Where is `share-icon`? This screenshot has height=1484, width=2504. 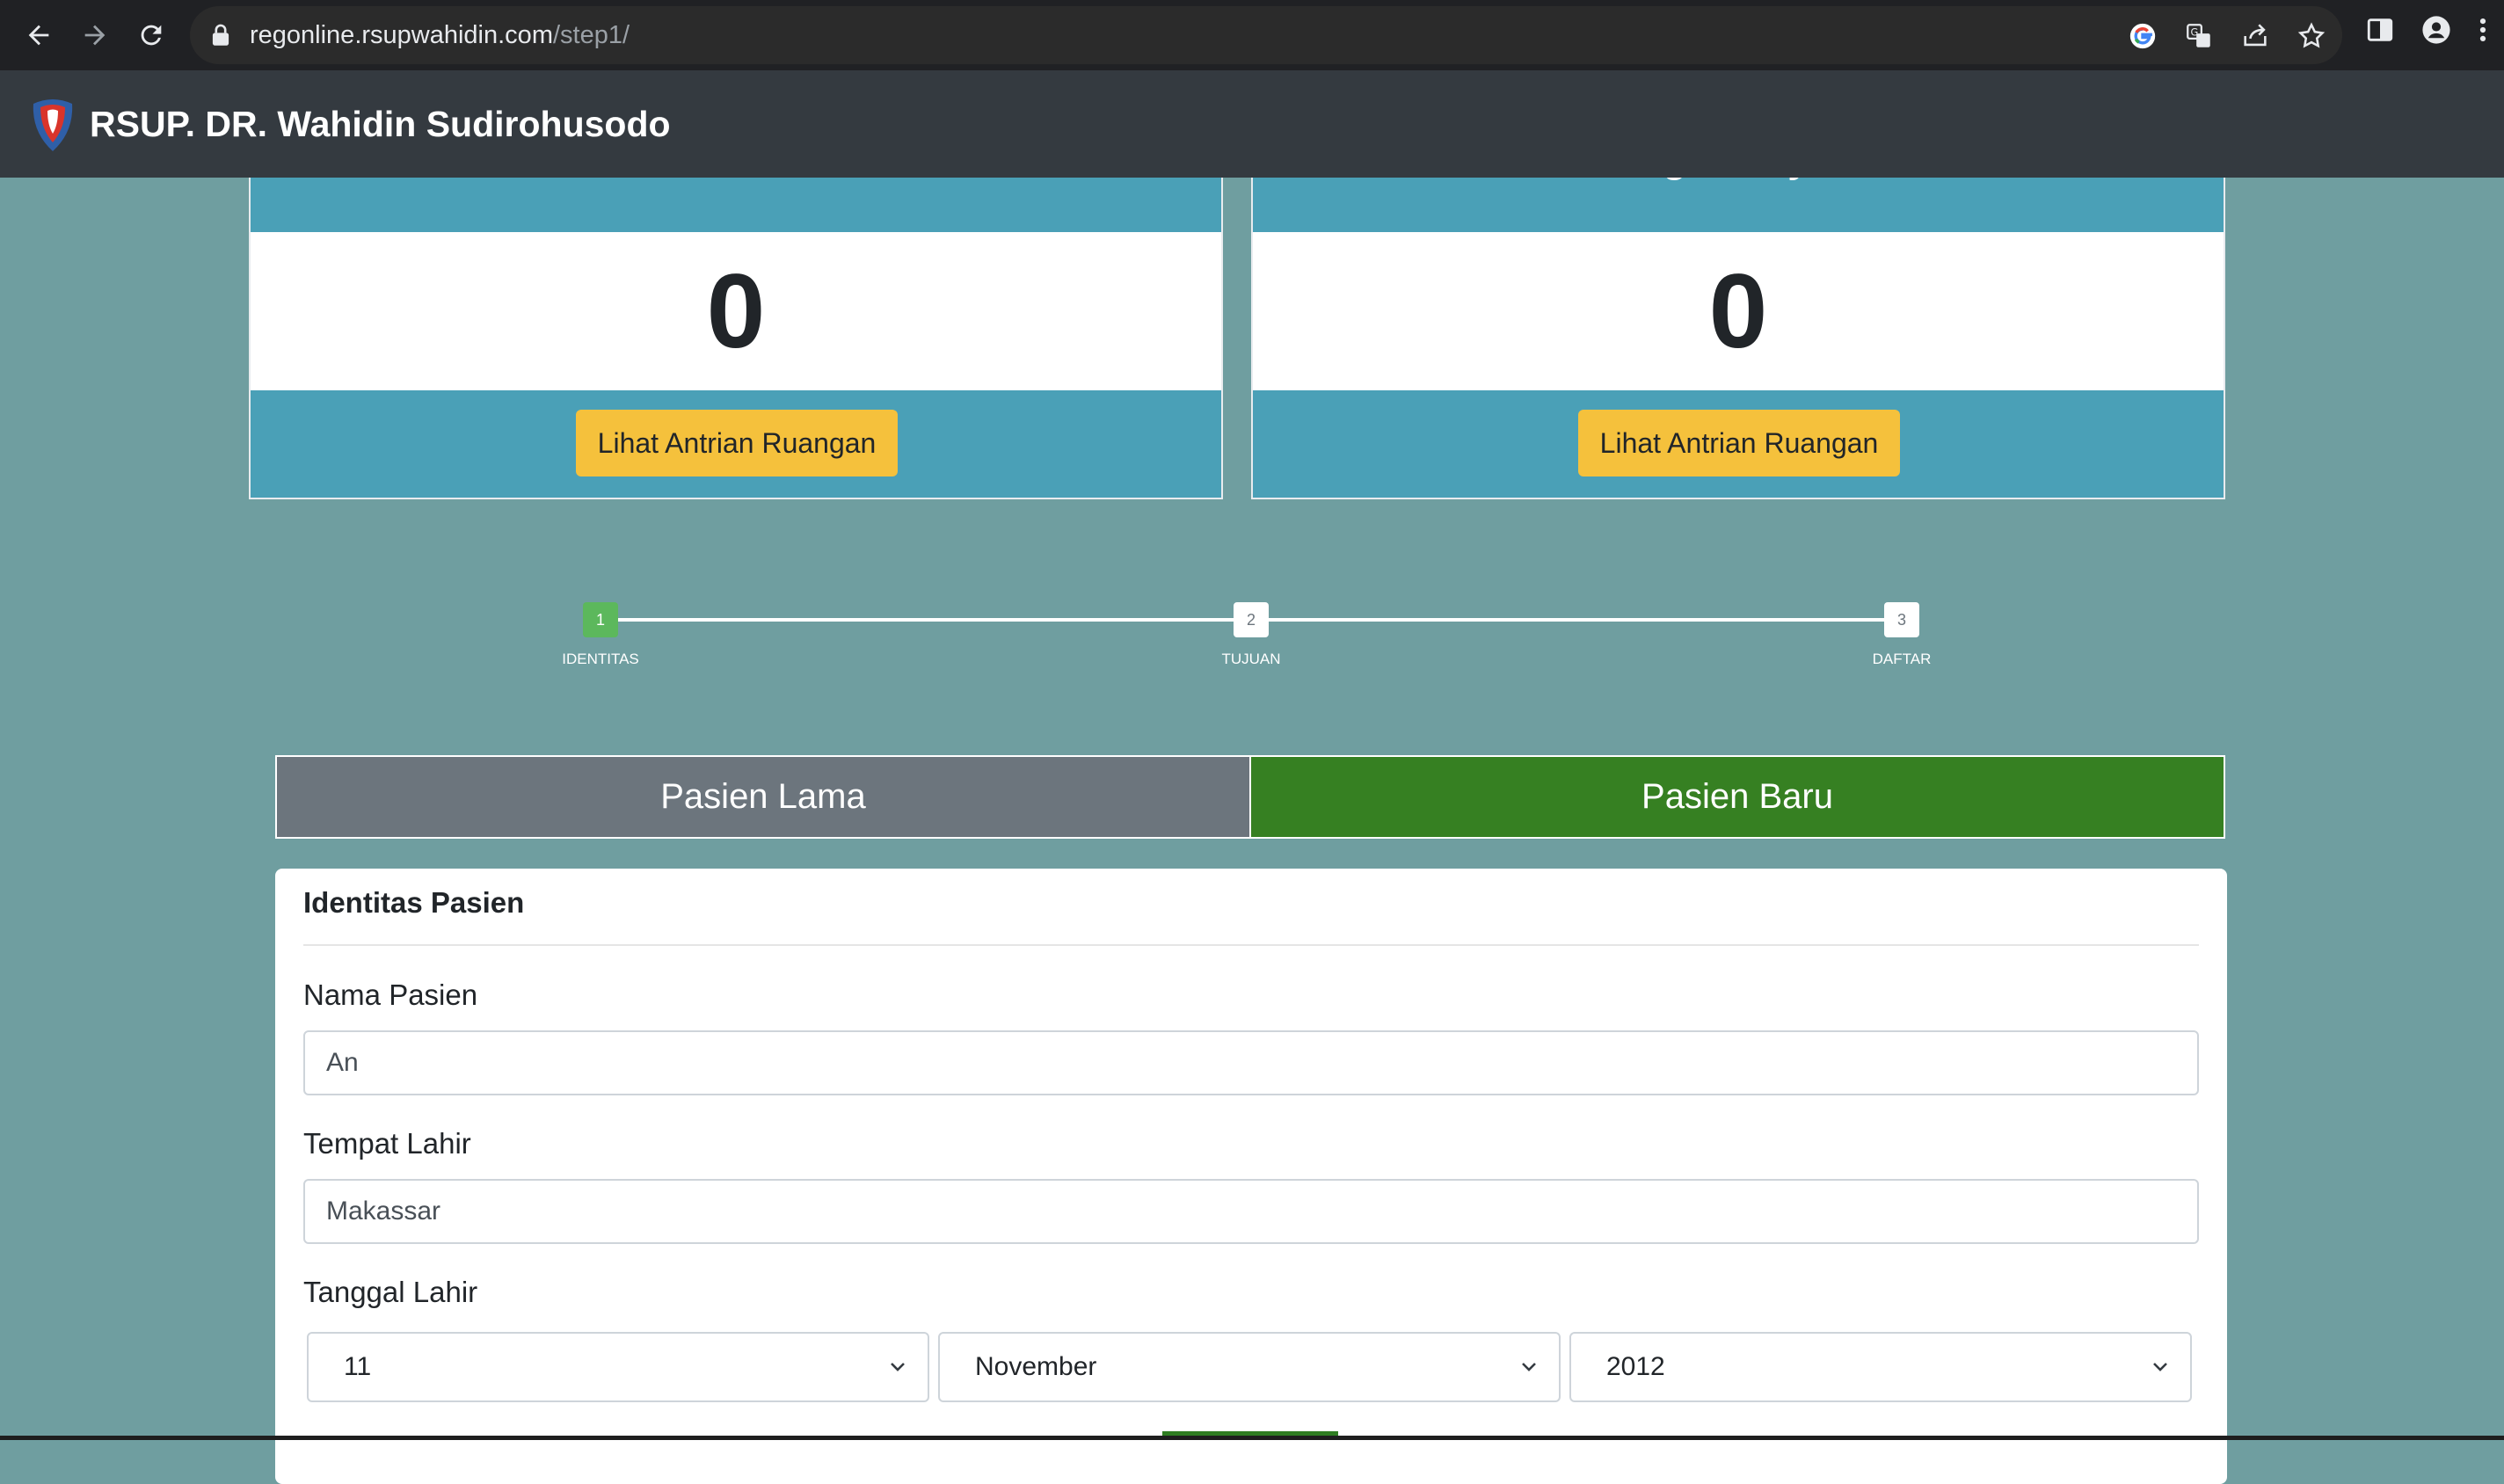
share-icon is located at coordinates (2255, 36).